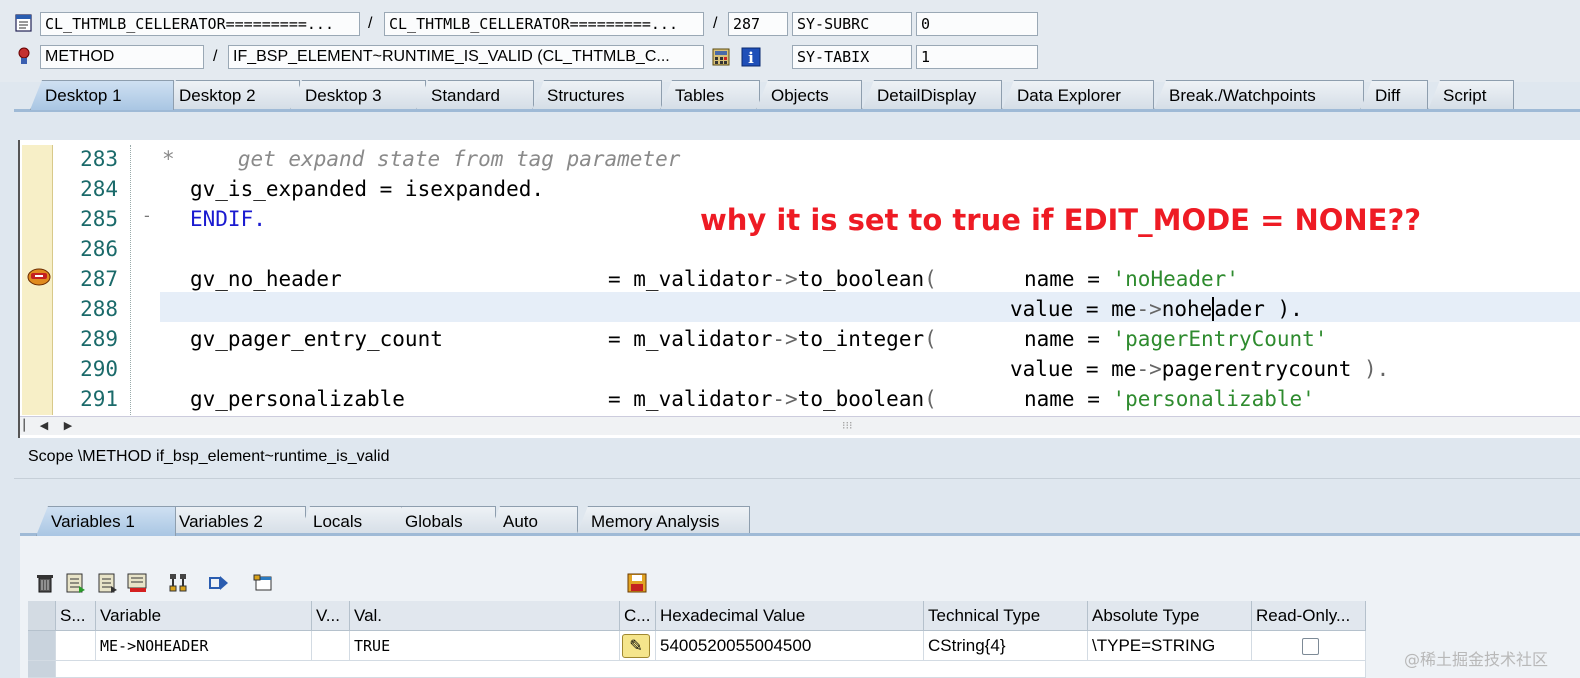 This screenshot has width=1580, height=678. Describe the element at coordinates (39, 276) in the screenshot. I see `breakpoint-icon` at that location.